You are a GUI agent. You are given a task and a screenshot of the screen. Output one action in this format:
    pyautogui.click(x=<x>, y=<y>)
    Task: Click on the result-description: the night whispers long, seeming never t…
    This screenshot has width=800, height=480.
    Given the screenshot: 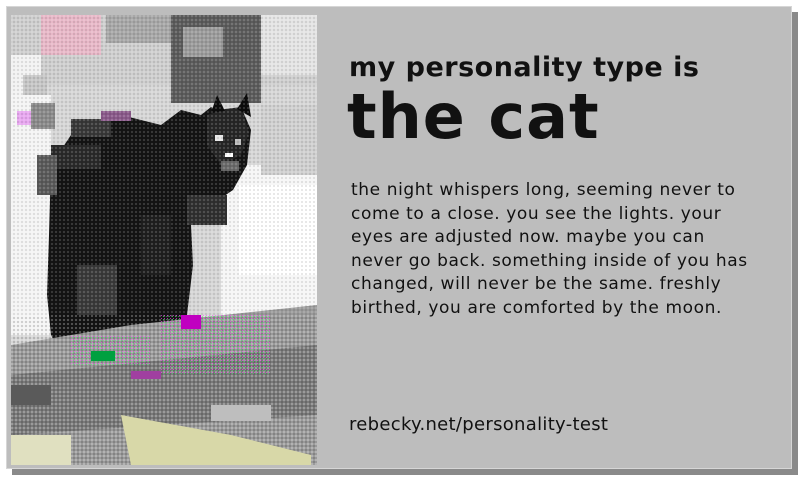 What is the action you would take?
    pyautogui.click(x=549, y=249)
    